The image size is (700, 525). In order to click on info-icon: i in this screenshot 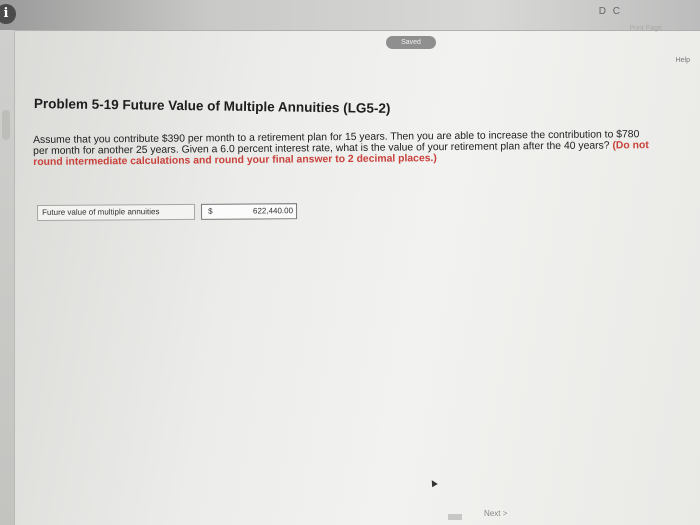, I will do `click(8, 14)`.